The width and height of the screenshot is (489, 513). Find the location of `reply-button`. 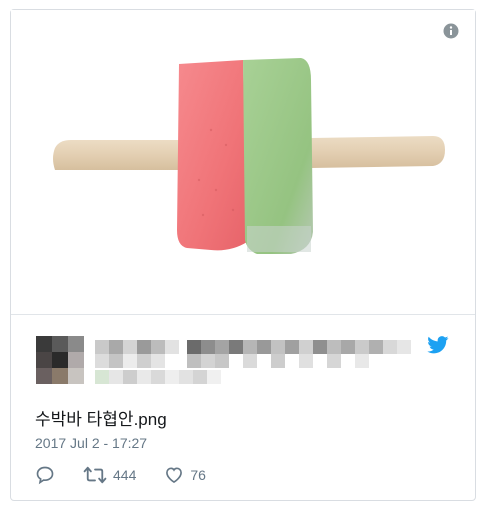

reply-button is located at coordinates (45, 475).